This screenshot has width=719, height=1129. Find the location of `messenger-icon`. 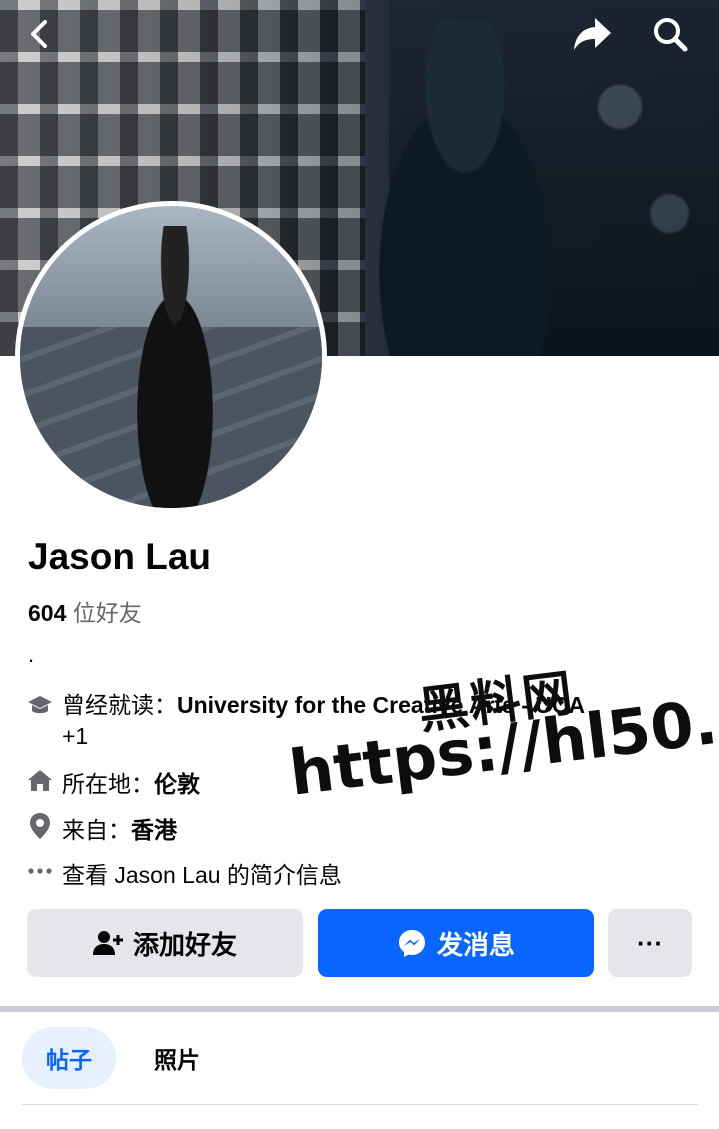

messenger-icon is located at coordinates (412, 943).